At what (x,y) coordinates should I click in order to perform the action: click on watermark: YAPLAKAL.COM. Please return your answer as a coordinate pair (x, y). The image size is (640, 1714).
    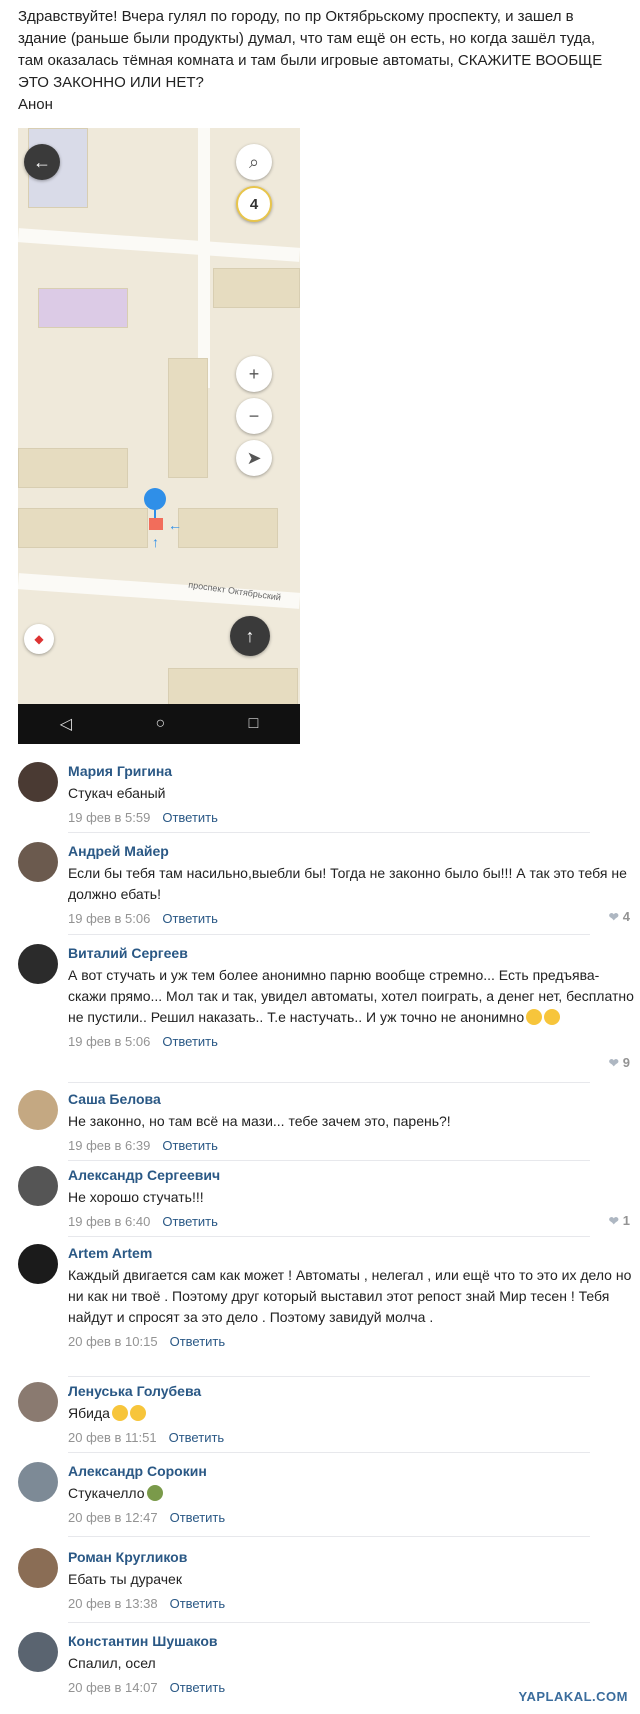
    Looking at the image, I should click on (573, 1696).